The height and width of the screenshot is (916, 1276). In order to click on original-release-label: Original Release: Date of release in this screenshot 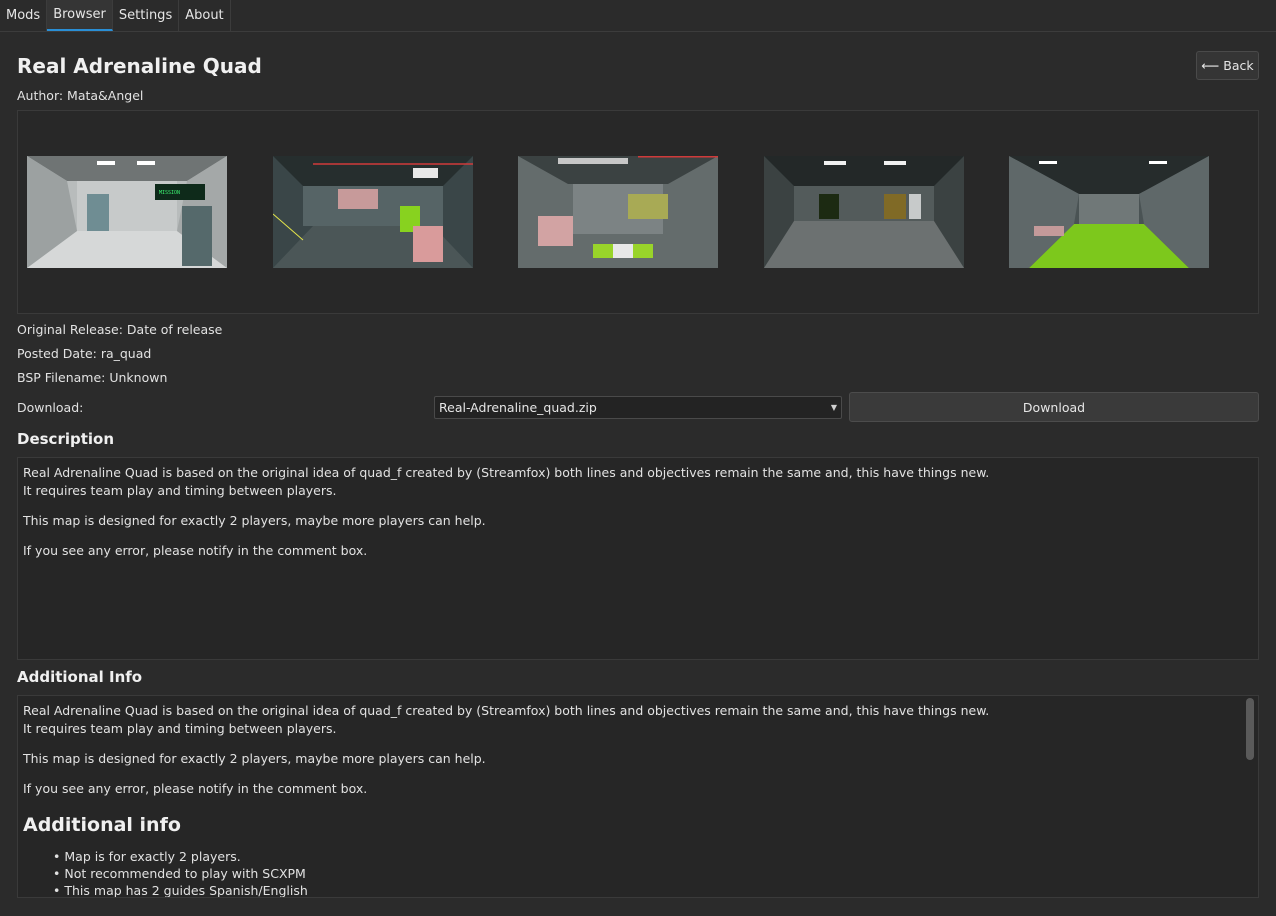, I will do `click(120, 329)`.